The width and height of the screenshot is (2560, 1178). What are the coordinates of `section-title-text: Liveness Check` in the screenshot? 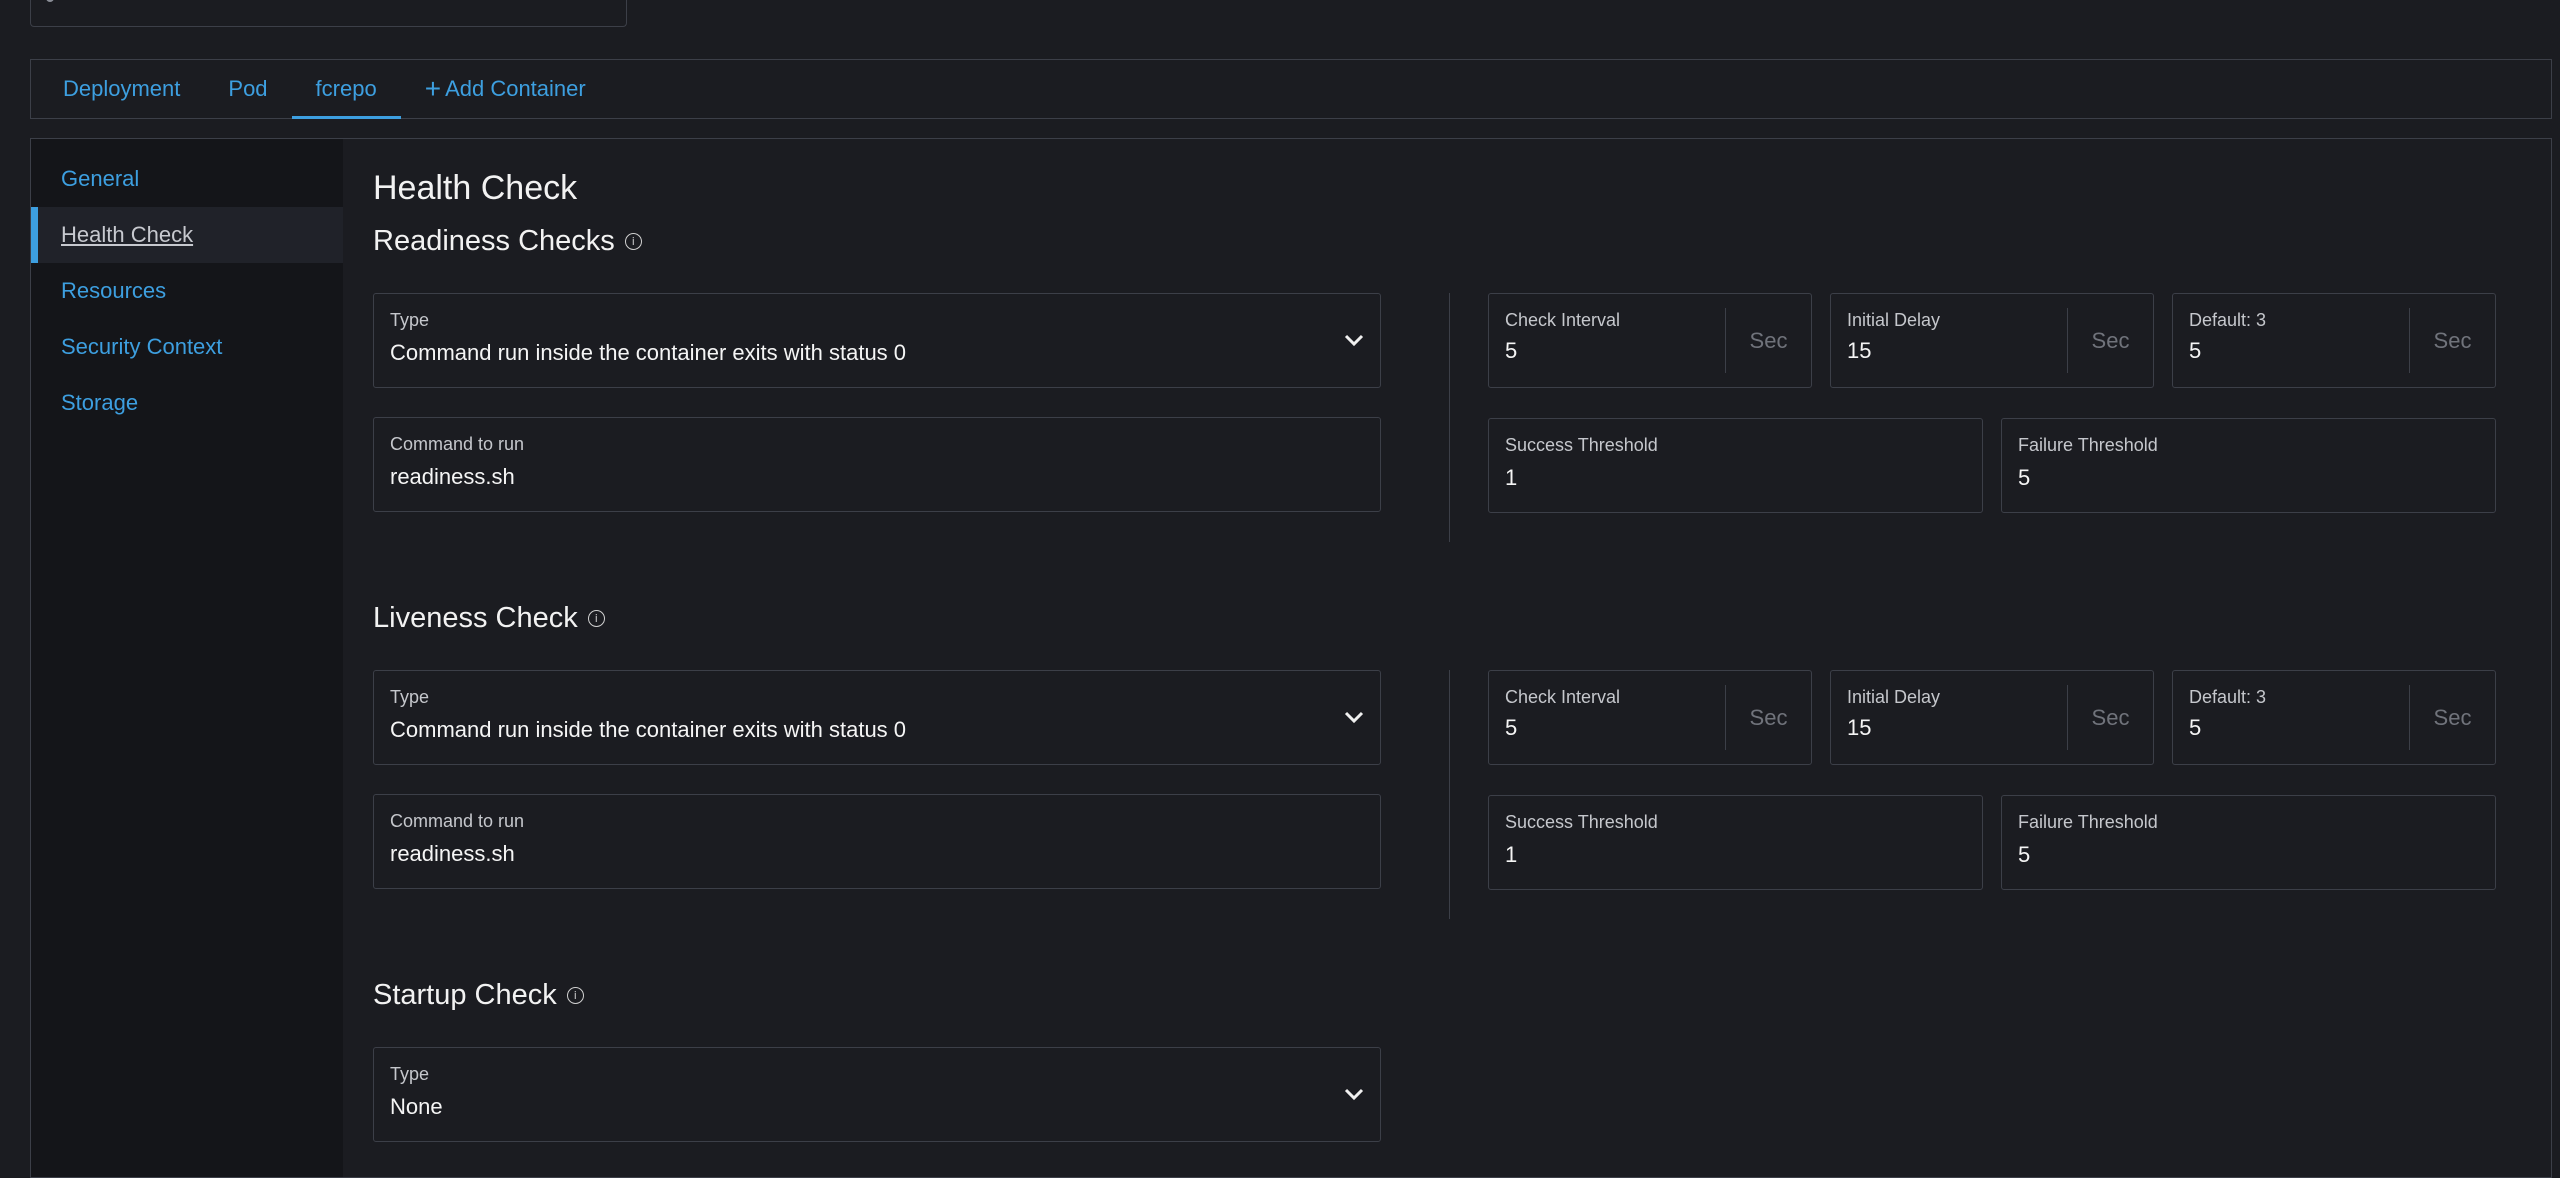 It's located at (475, 618).